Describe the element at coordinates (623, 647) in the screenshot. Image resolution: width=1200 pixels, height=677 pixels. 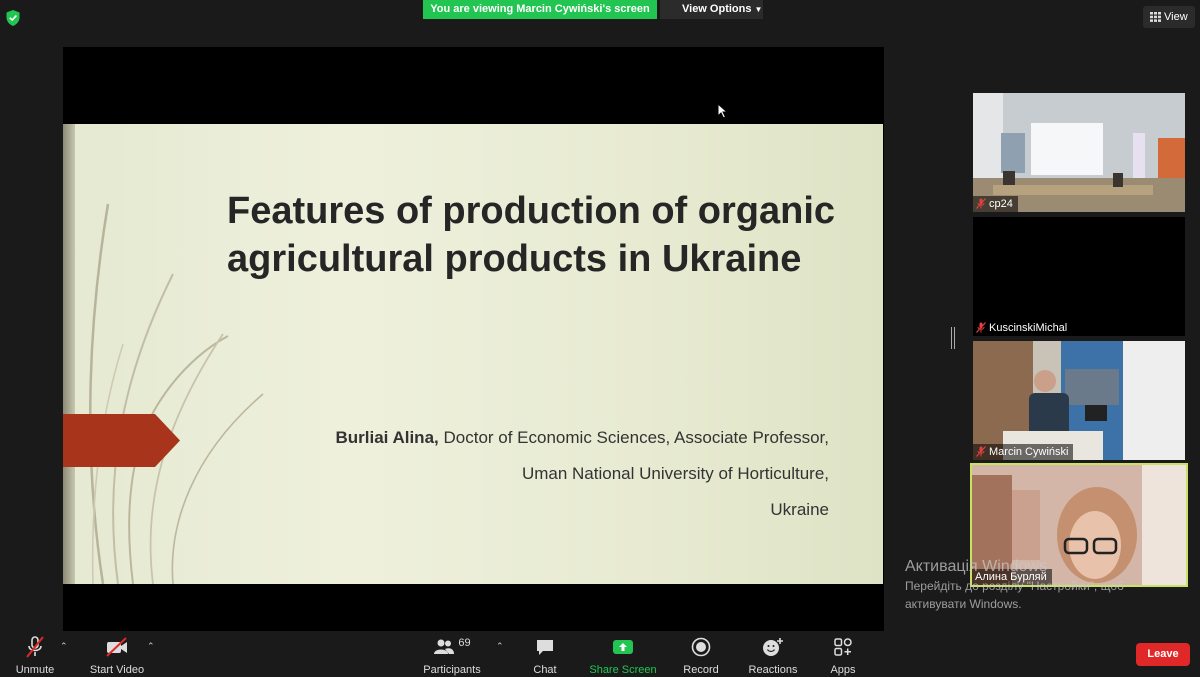
I see `share-screen-icon` at that location.